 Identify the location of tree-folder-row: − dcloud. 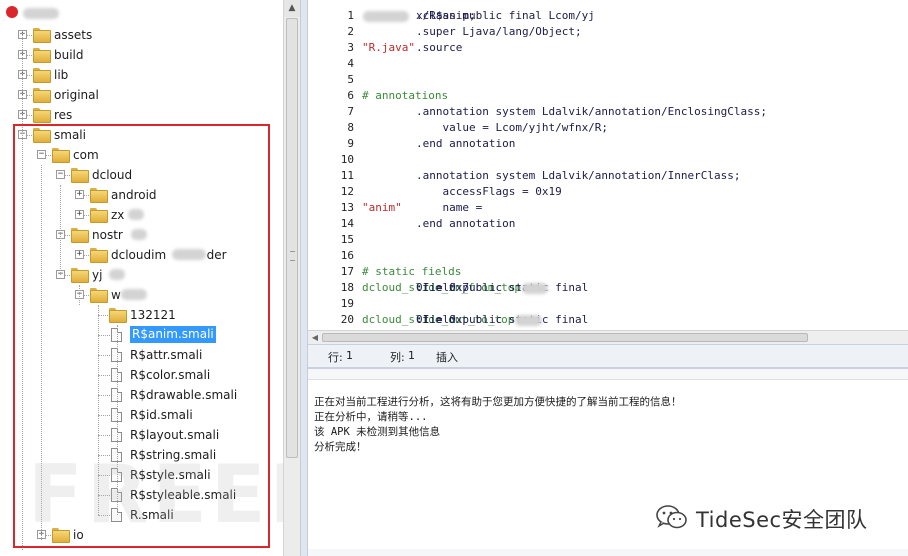
(141, 175).